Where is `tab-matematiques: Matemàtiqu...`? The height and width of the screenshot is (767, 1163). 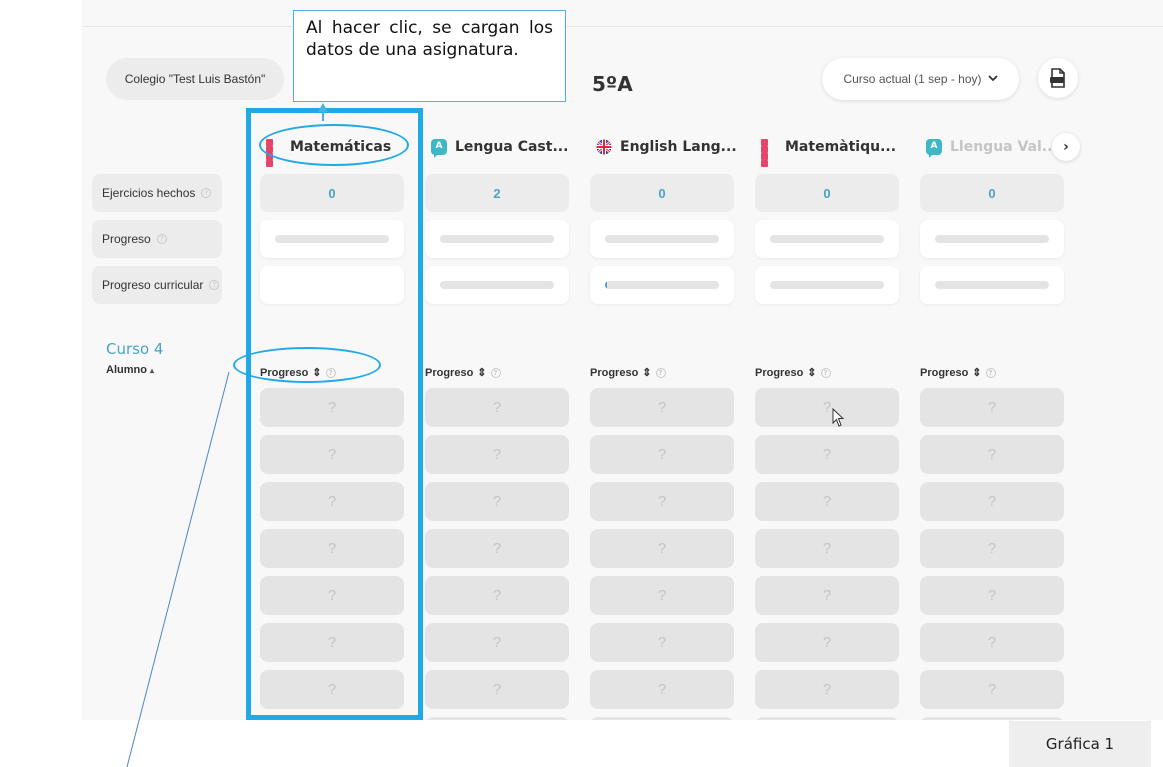
tab-matematiques: Matemàtiqu... is located at coordinates (829, 149).